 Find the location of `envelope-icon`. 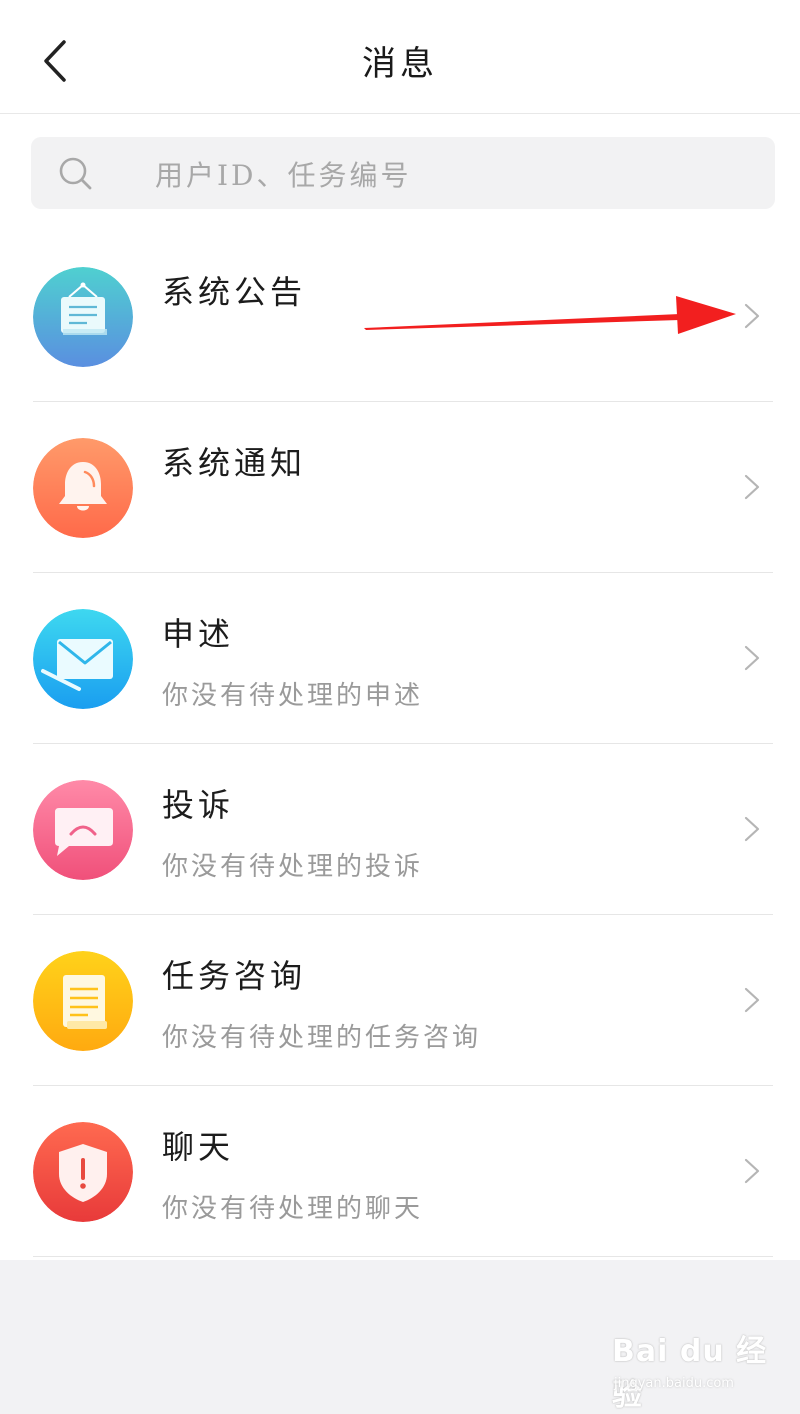

envelope-icon is located at coordinates (83, 659).